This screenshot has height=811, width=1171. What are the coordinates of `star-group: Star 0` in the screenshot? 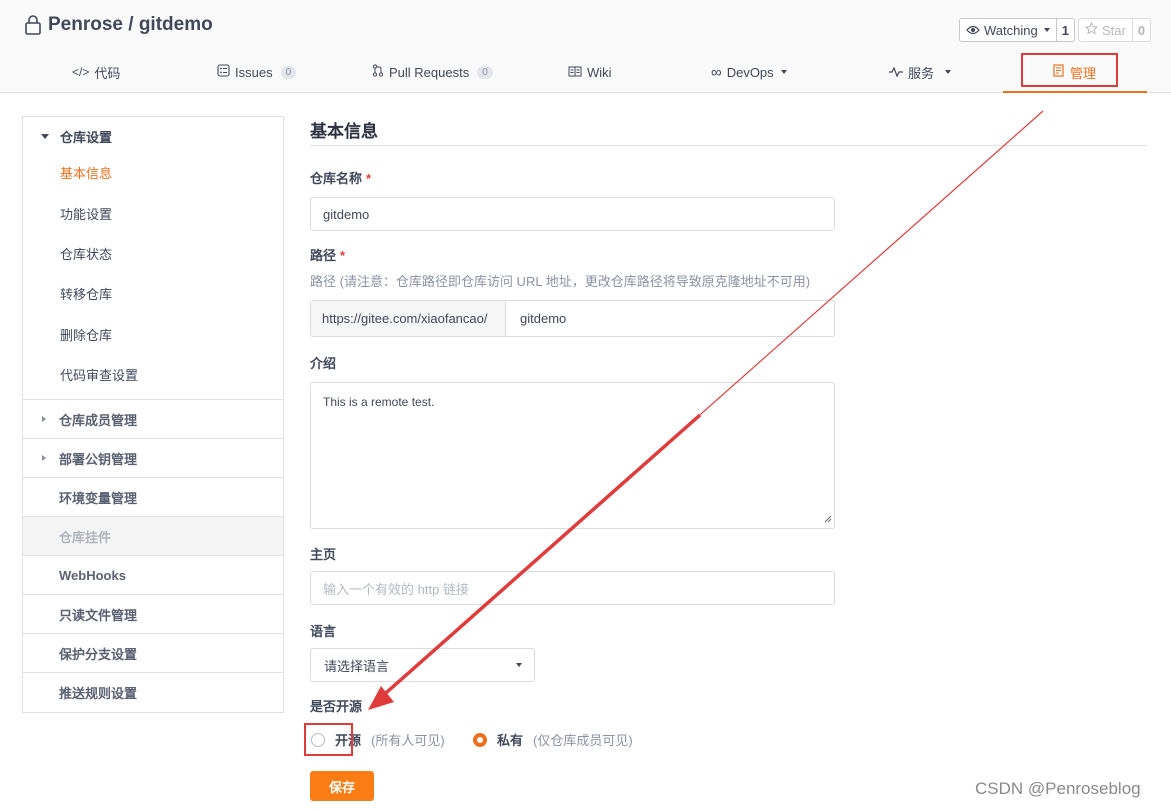 It's located at (1115, 30).